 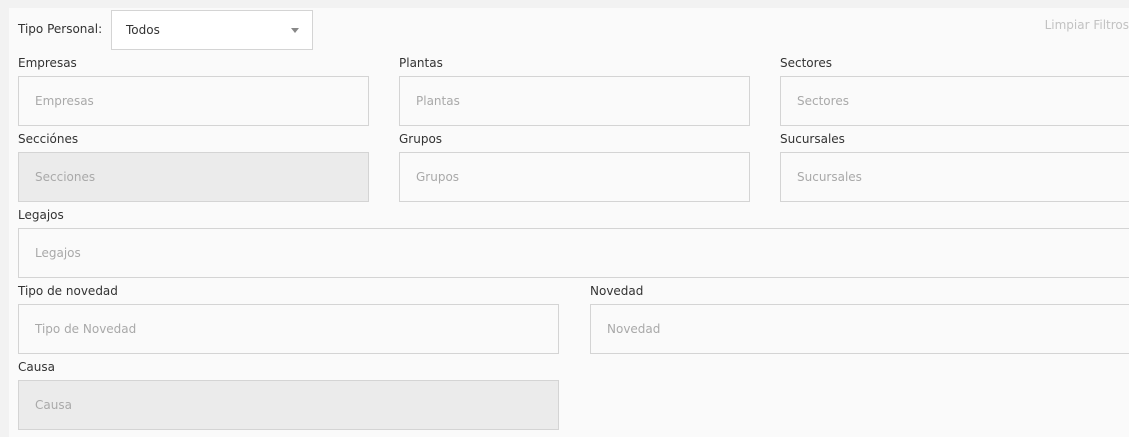 What do you see at coordinates (36, 367) in the screenshot?
I see `causa-label: Causa` at bounding box center [36, 367].